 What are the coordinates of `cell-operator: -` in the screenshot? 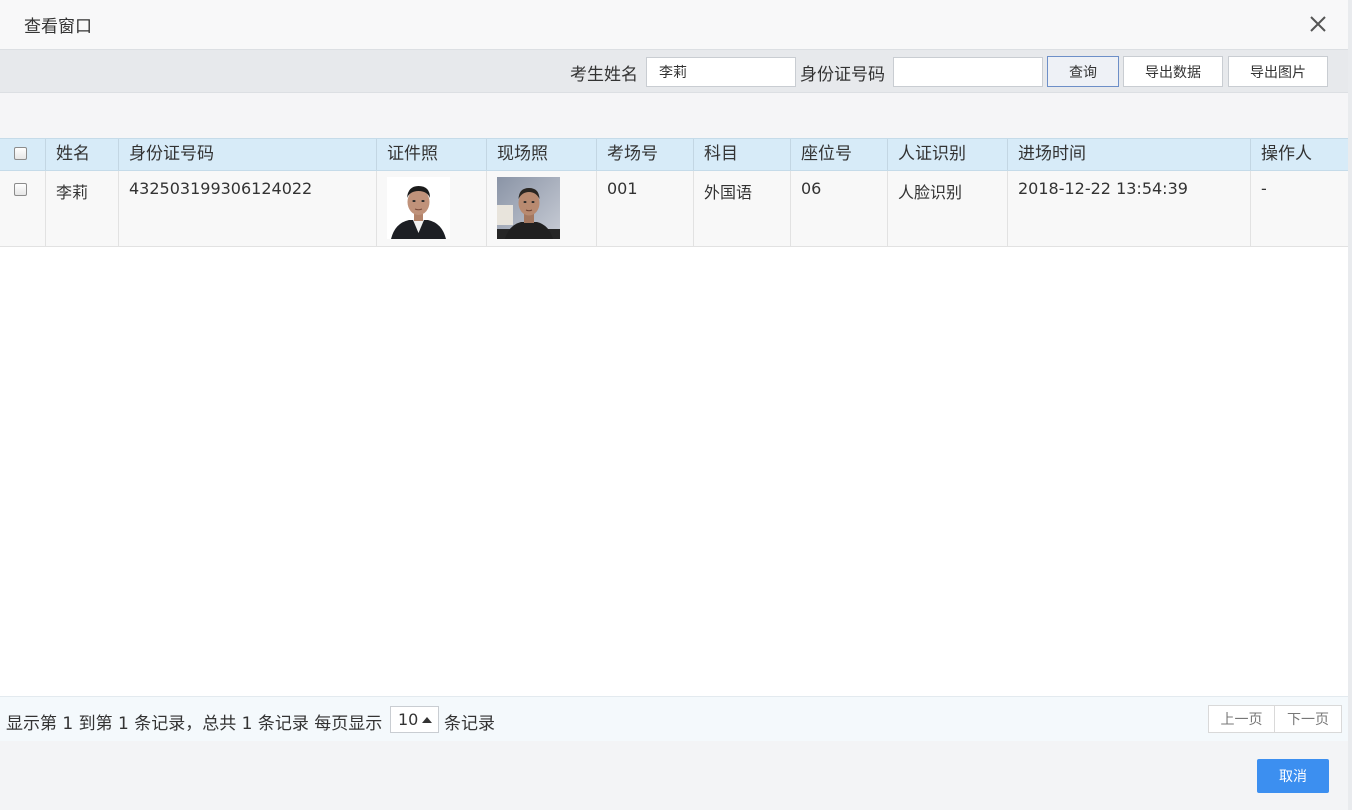 It's located at (1299, 208).